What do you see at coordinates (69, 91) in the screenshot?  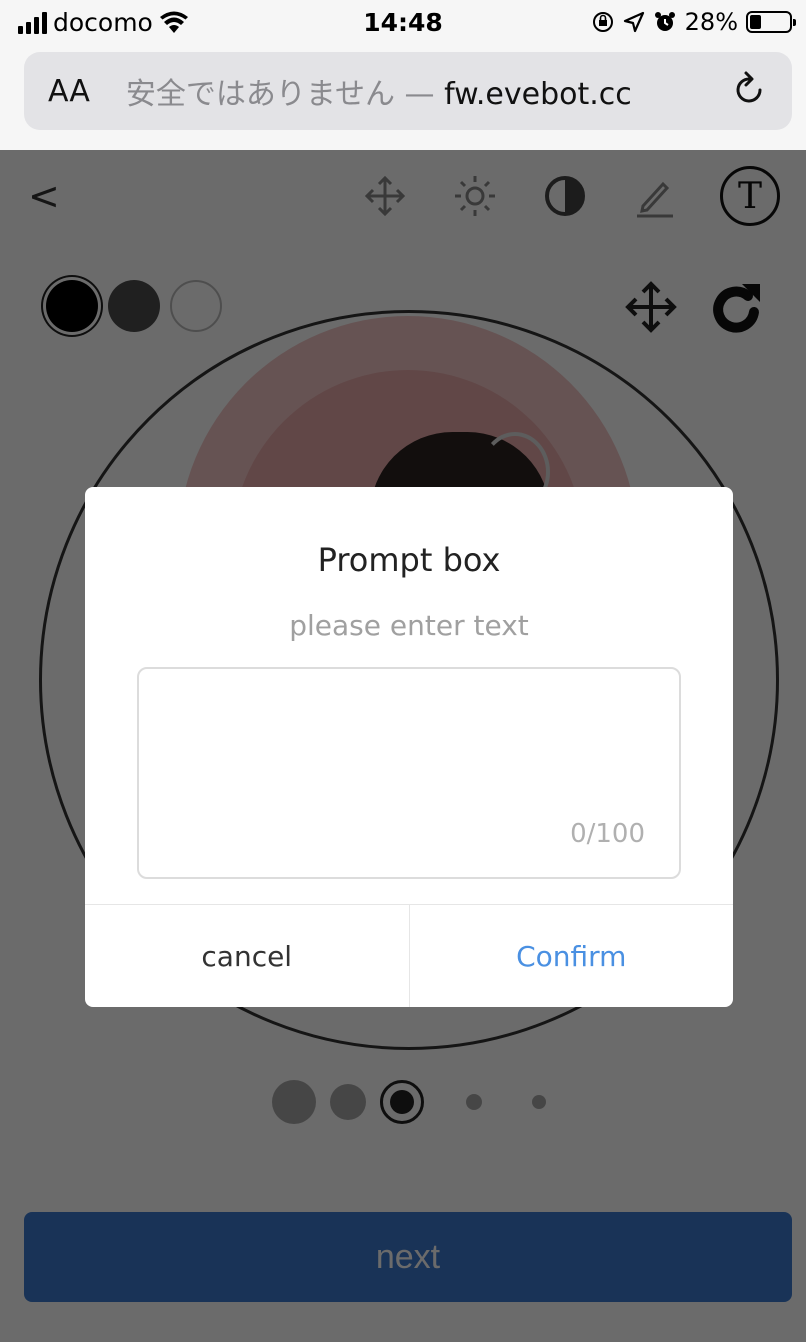 I see `reader-settings-button: AA` at bounding box center [69, 91].